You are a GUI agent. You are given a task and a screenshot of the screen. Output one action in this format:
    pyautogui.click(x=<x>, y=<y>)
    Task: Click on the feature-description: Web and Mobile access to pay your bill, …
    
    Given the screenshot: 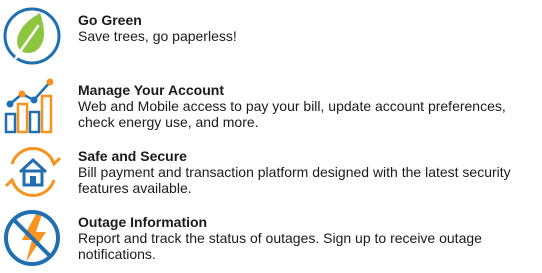 What is the action you would take?
    pyautogui.click(x=292, y=114)
    